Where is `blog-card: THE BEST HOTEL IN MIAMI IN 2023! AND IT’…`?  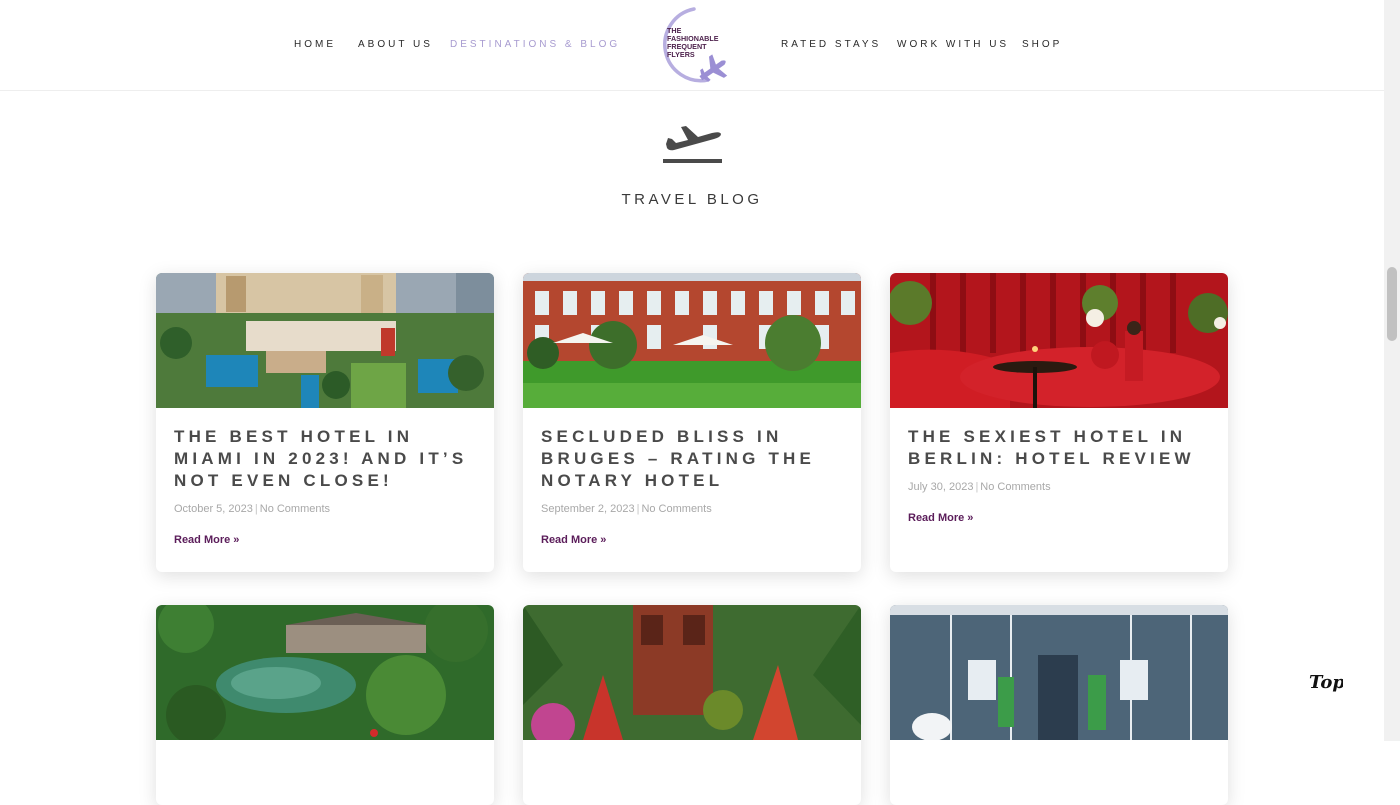 blog-card: THE BEST HOTEL IN MIAMI IN 2023! AND IT’… is located at coordinates (325, 422).